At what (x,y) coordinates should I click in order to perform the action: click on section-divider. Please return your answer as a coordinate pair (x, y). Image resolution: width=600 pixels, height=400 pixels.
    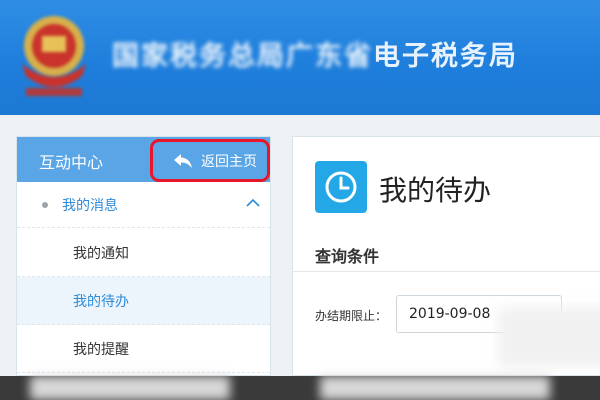
    Looking at the image, I should click on (446, 271).